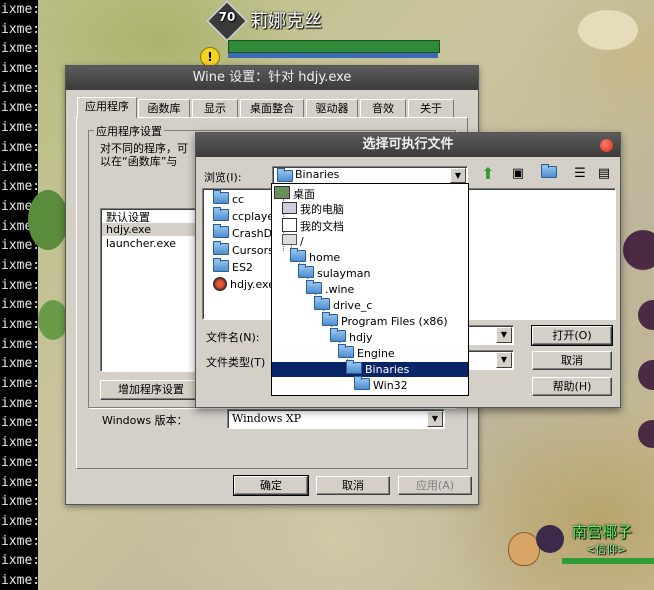  What do you see at coordinates (370, 193) in the screenshot?
I see `tree-item-desktop: 桌面` at bounding box center [370, 193].